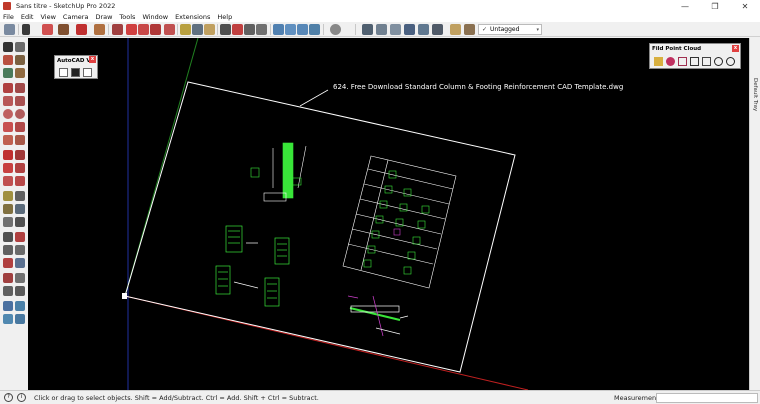 The width and height of the screenshot is (760, 404). What do you see at coordinates (658, 61) in the screenshot?
I see `folder-icon` at bounding box center [658, 61].